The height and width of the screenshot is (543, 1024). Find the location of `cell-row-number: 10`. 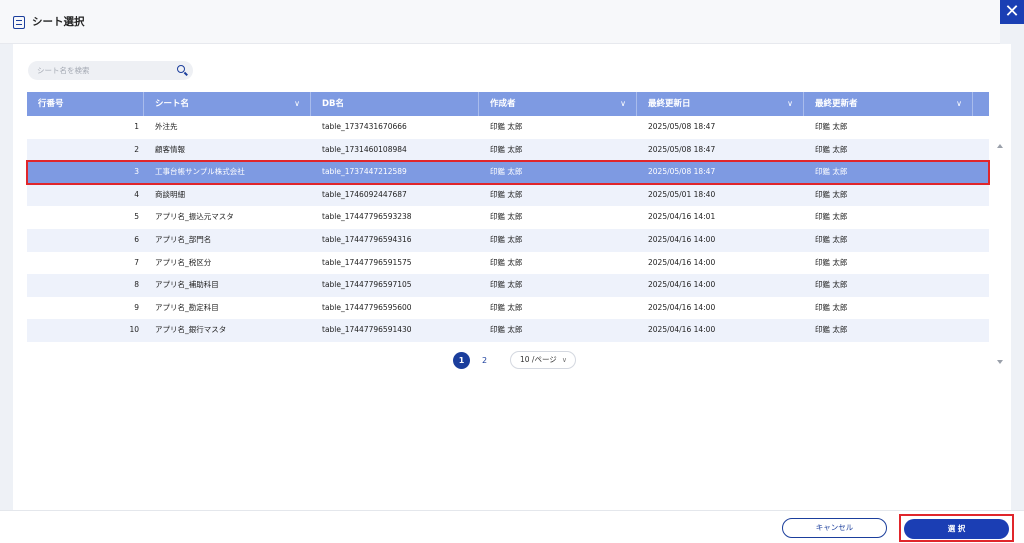

cell-row-number: 10 is located at coordinates (134, 330).